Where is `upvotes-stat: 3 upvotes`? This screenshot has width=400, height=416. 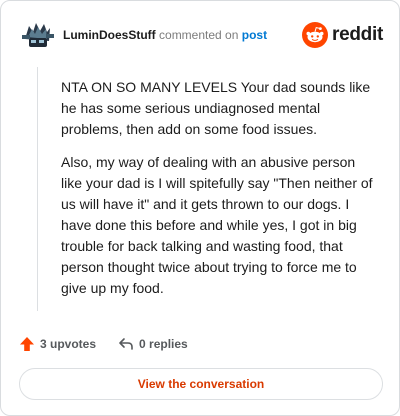
upvotes-stat: 3 upvotes is located at coordinates (57, 344).